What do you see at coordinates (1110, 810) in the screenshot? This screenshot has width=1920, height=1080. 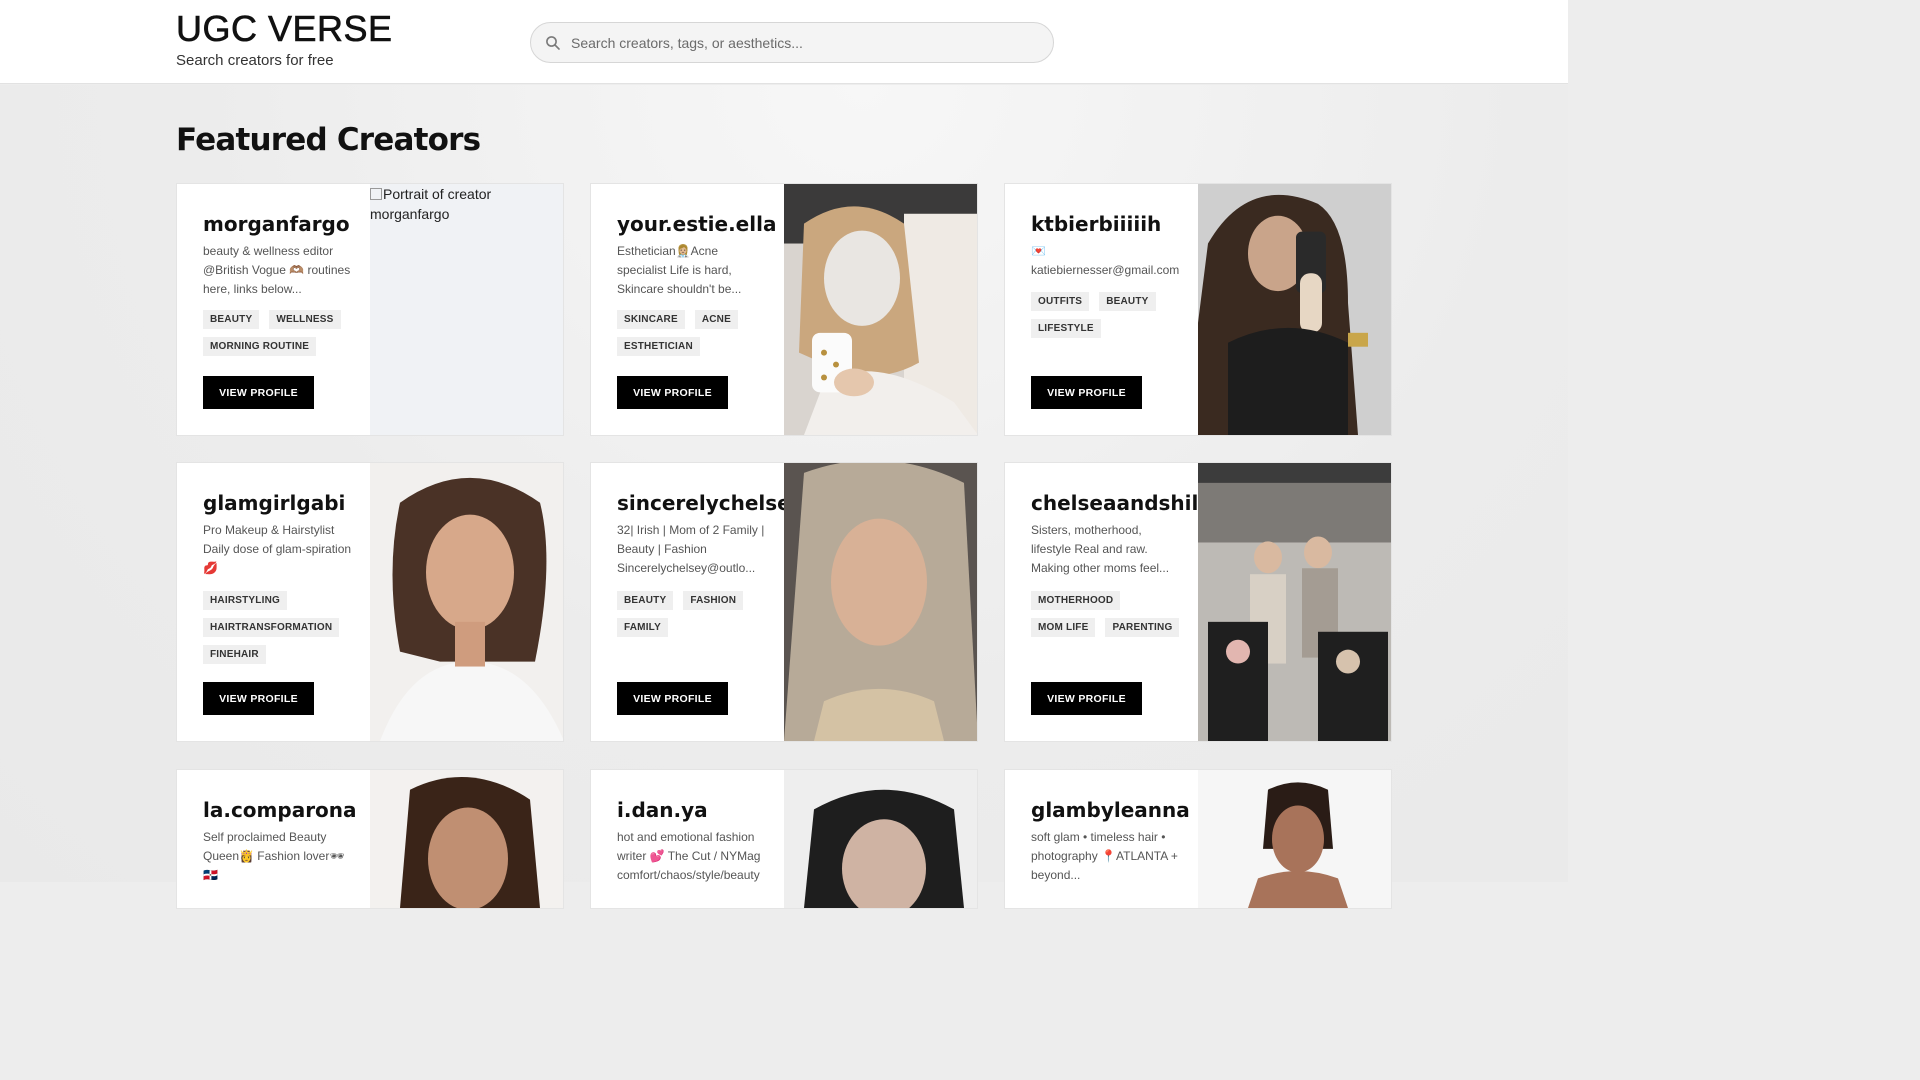 I see `creator-handle: glambyleanna` at bounding box center [1110, 810].